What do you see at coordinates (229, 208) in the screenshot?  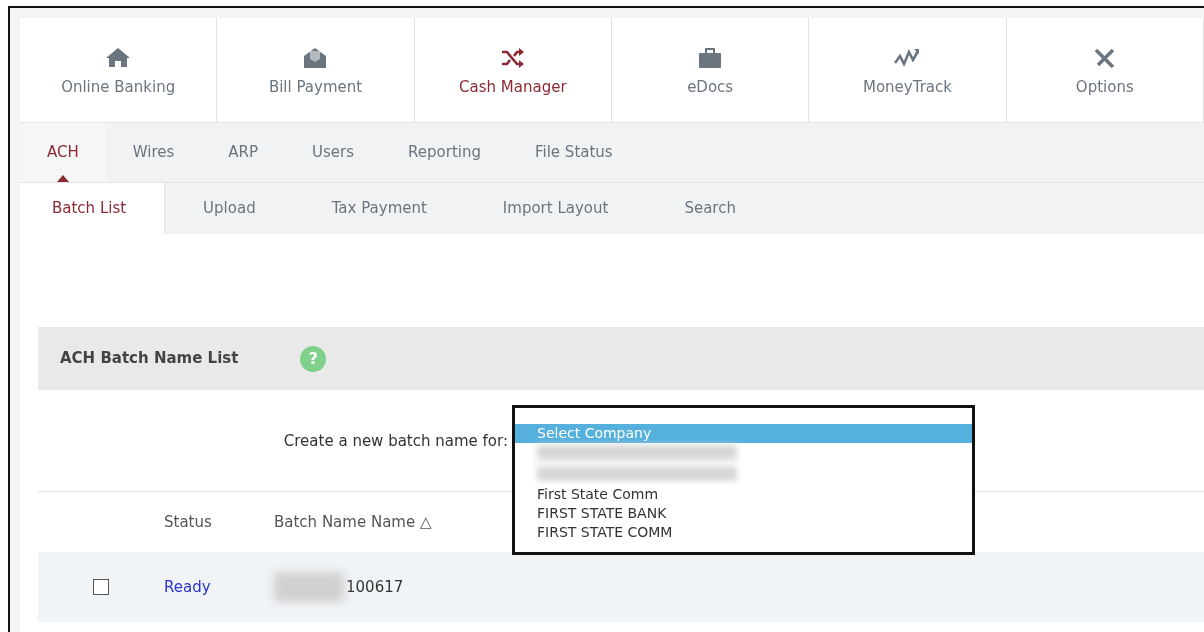 I see `section-tab: Upload` at bounding box center [229, 208].